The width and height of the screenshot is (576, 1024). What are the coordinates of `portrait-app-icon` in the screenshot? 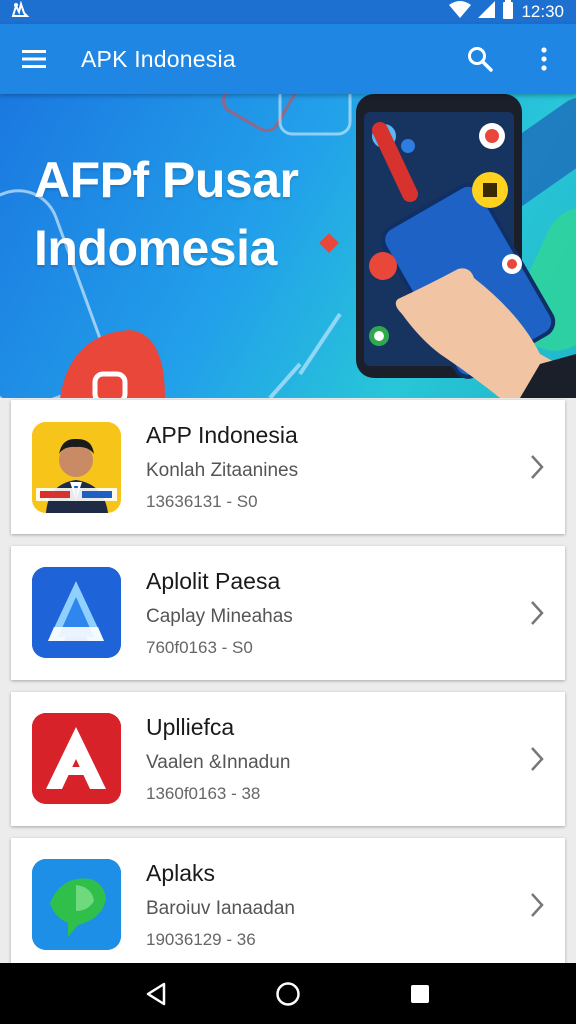 It's located at (76, 467).